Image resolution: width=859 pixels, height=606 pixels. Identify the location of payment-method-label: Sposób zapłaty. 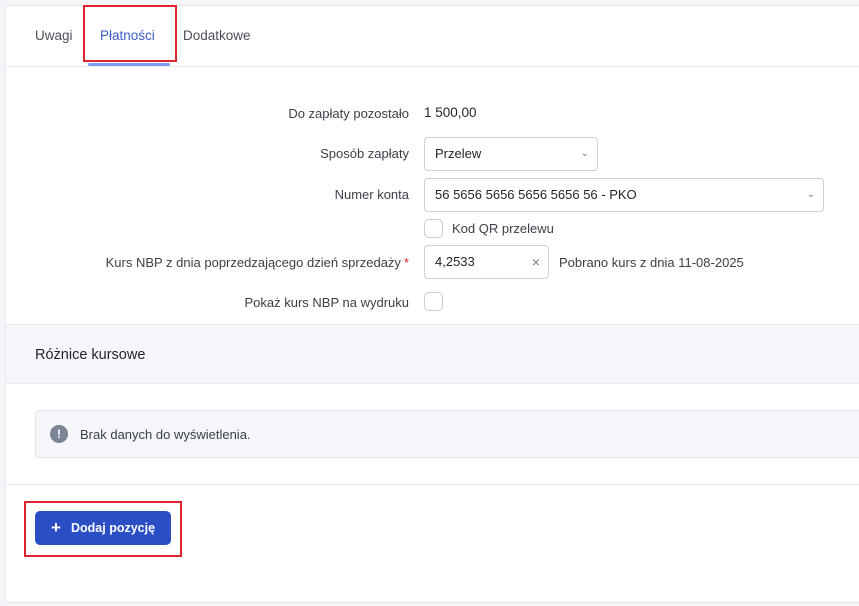
(364, 153).